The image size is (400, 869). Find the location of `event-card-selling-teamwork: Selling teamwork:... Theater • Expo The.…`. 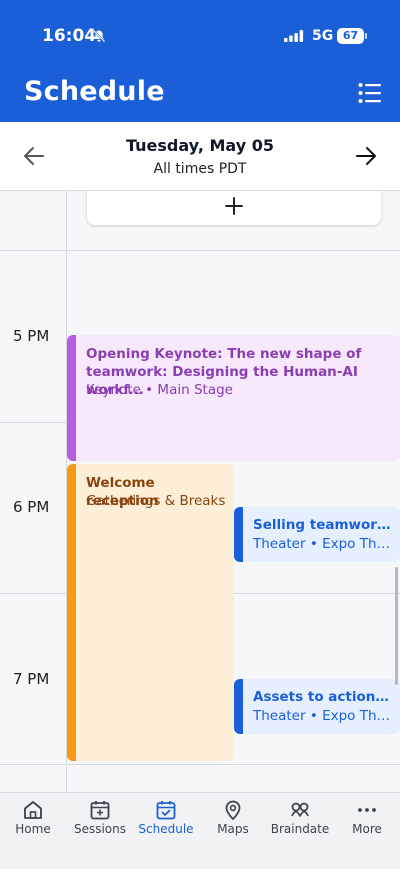

event-card-selling-teamwork: Selling teamwork:... Theater • Expo The.… is located at coordinates (317, 534).